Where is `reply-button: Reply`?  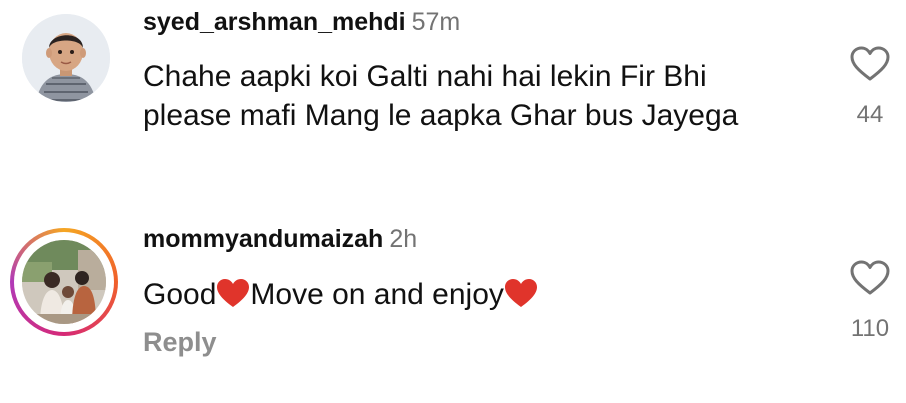
reply-button: Reply is located at coordinates (180, 342).